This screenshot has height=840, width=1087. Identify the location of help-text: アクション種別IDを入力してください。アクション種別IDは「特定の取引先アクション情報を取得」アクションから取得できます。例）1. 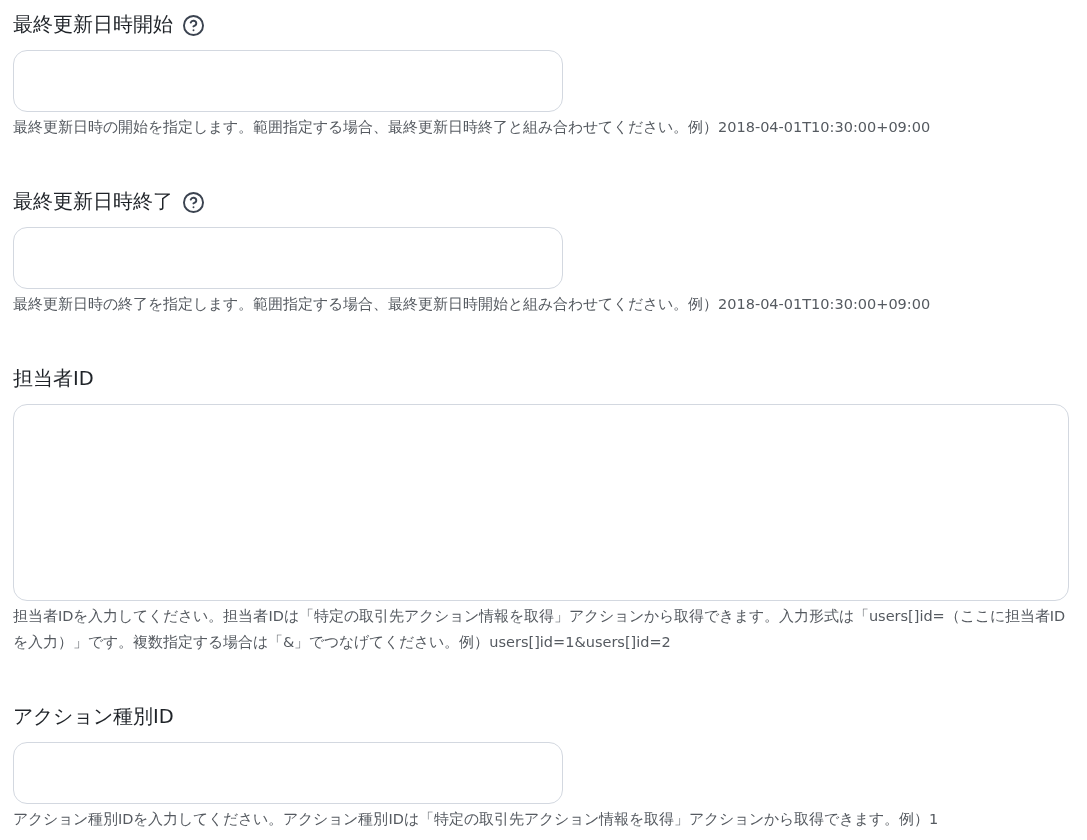
(476, 819).